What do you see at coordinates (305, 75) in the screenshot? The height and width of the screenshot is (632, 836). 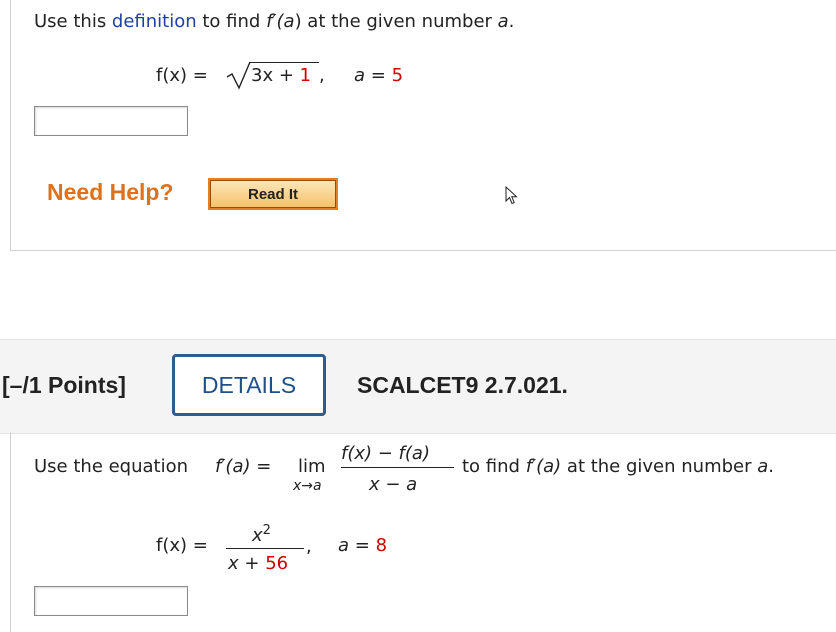 I see `radicand-value: 1` at bounding box center [305, 75].